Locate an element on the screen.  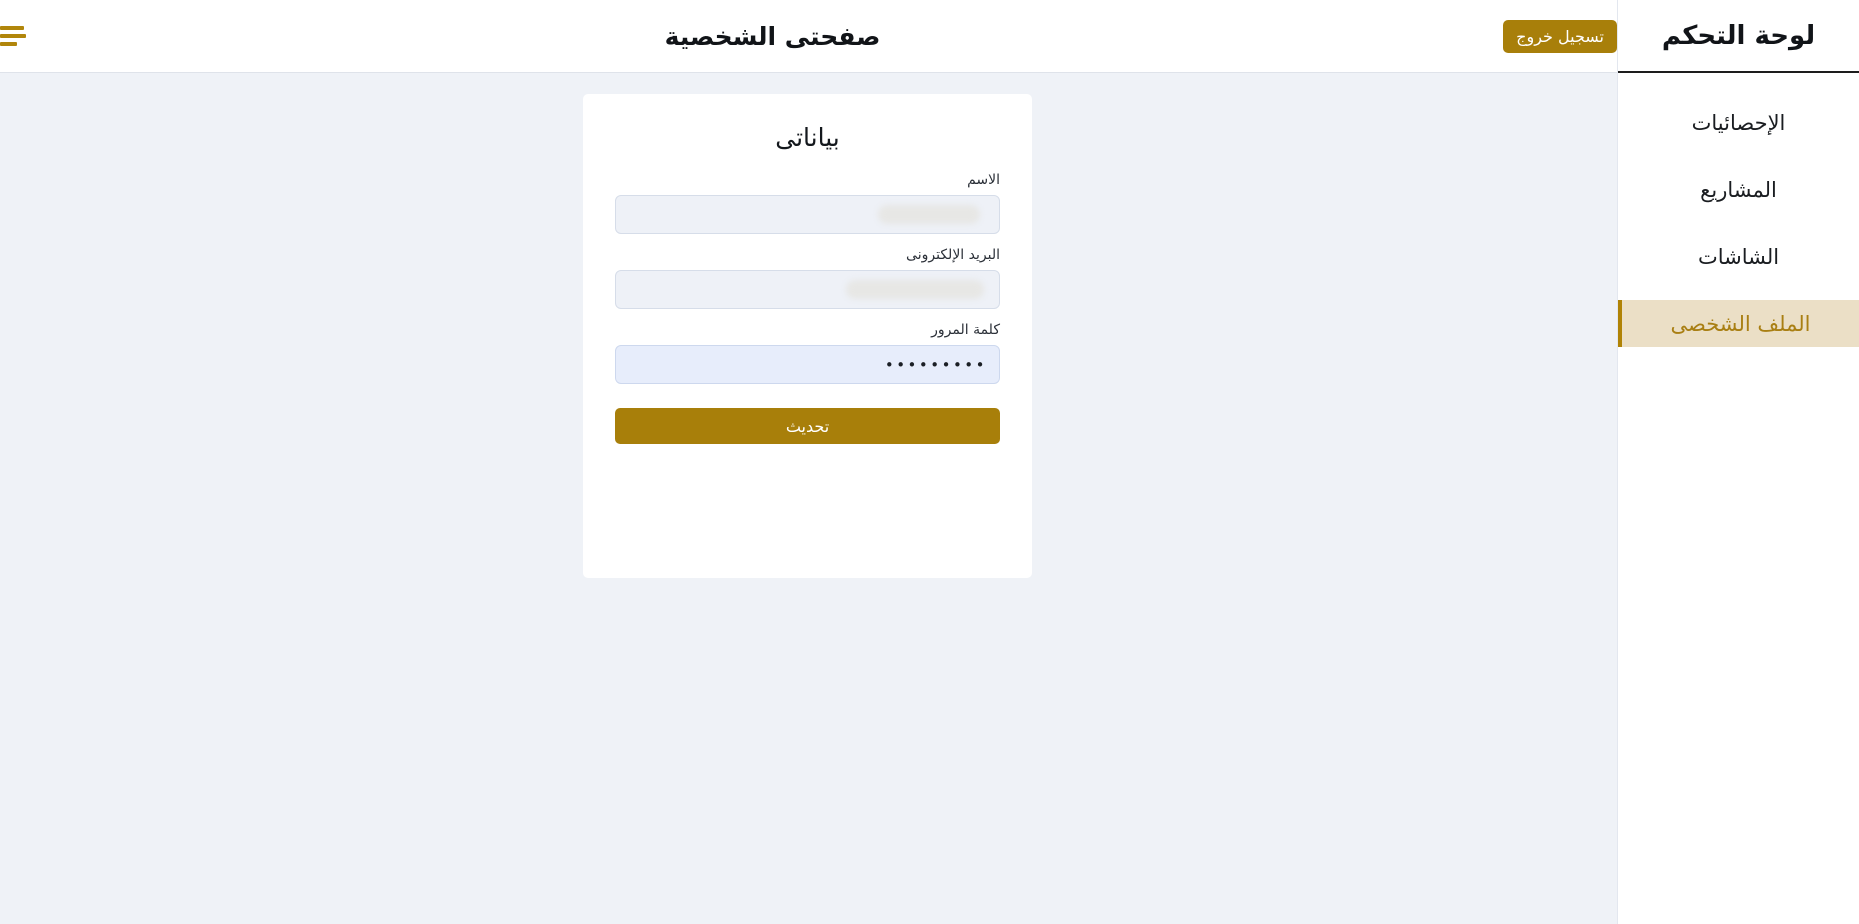
page-title: صفحتى الشخصية is located at coordinates (772, 36).